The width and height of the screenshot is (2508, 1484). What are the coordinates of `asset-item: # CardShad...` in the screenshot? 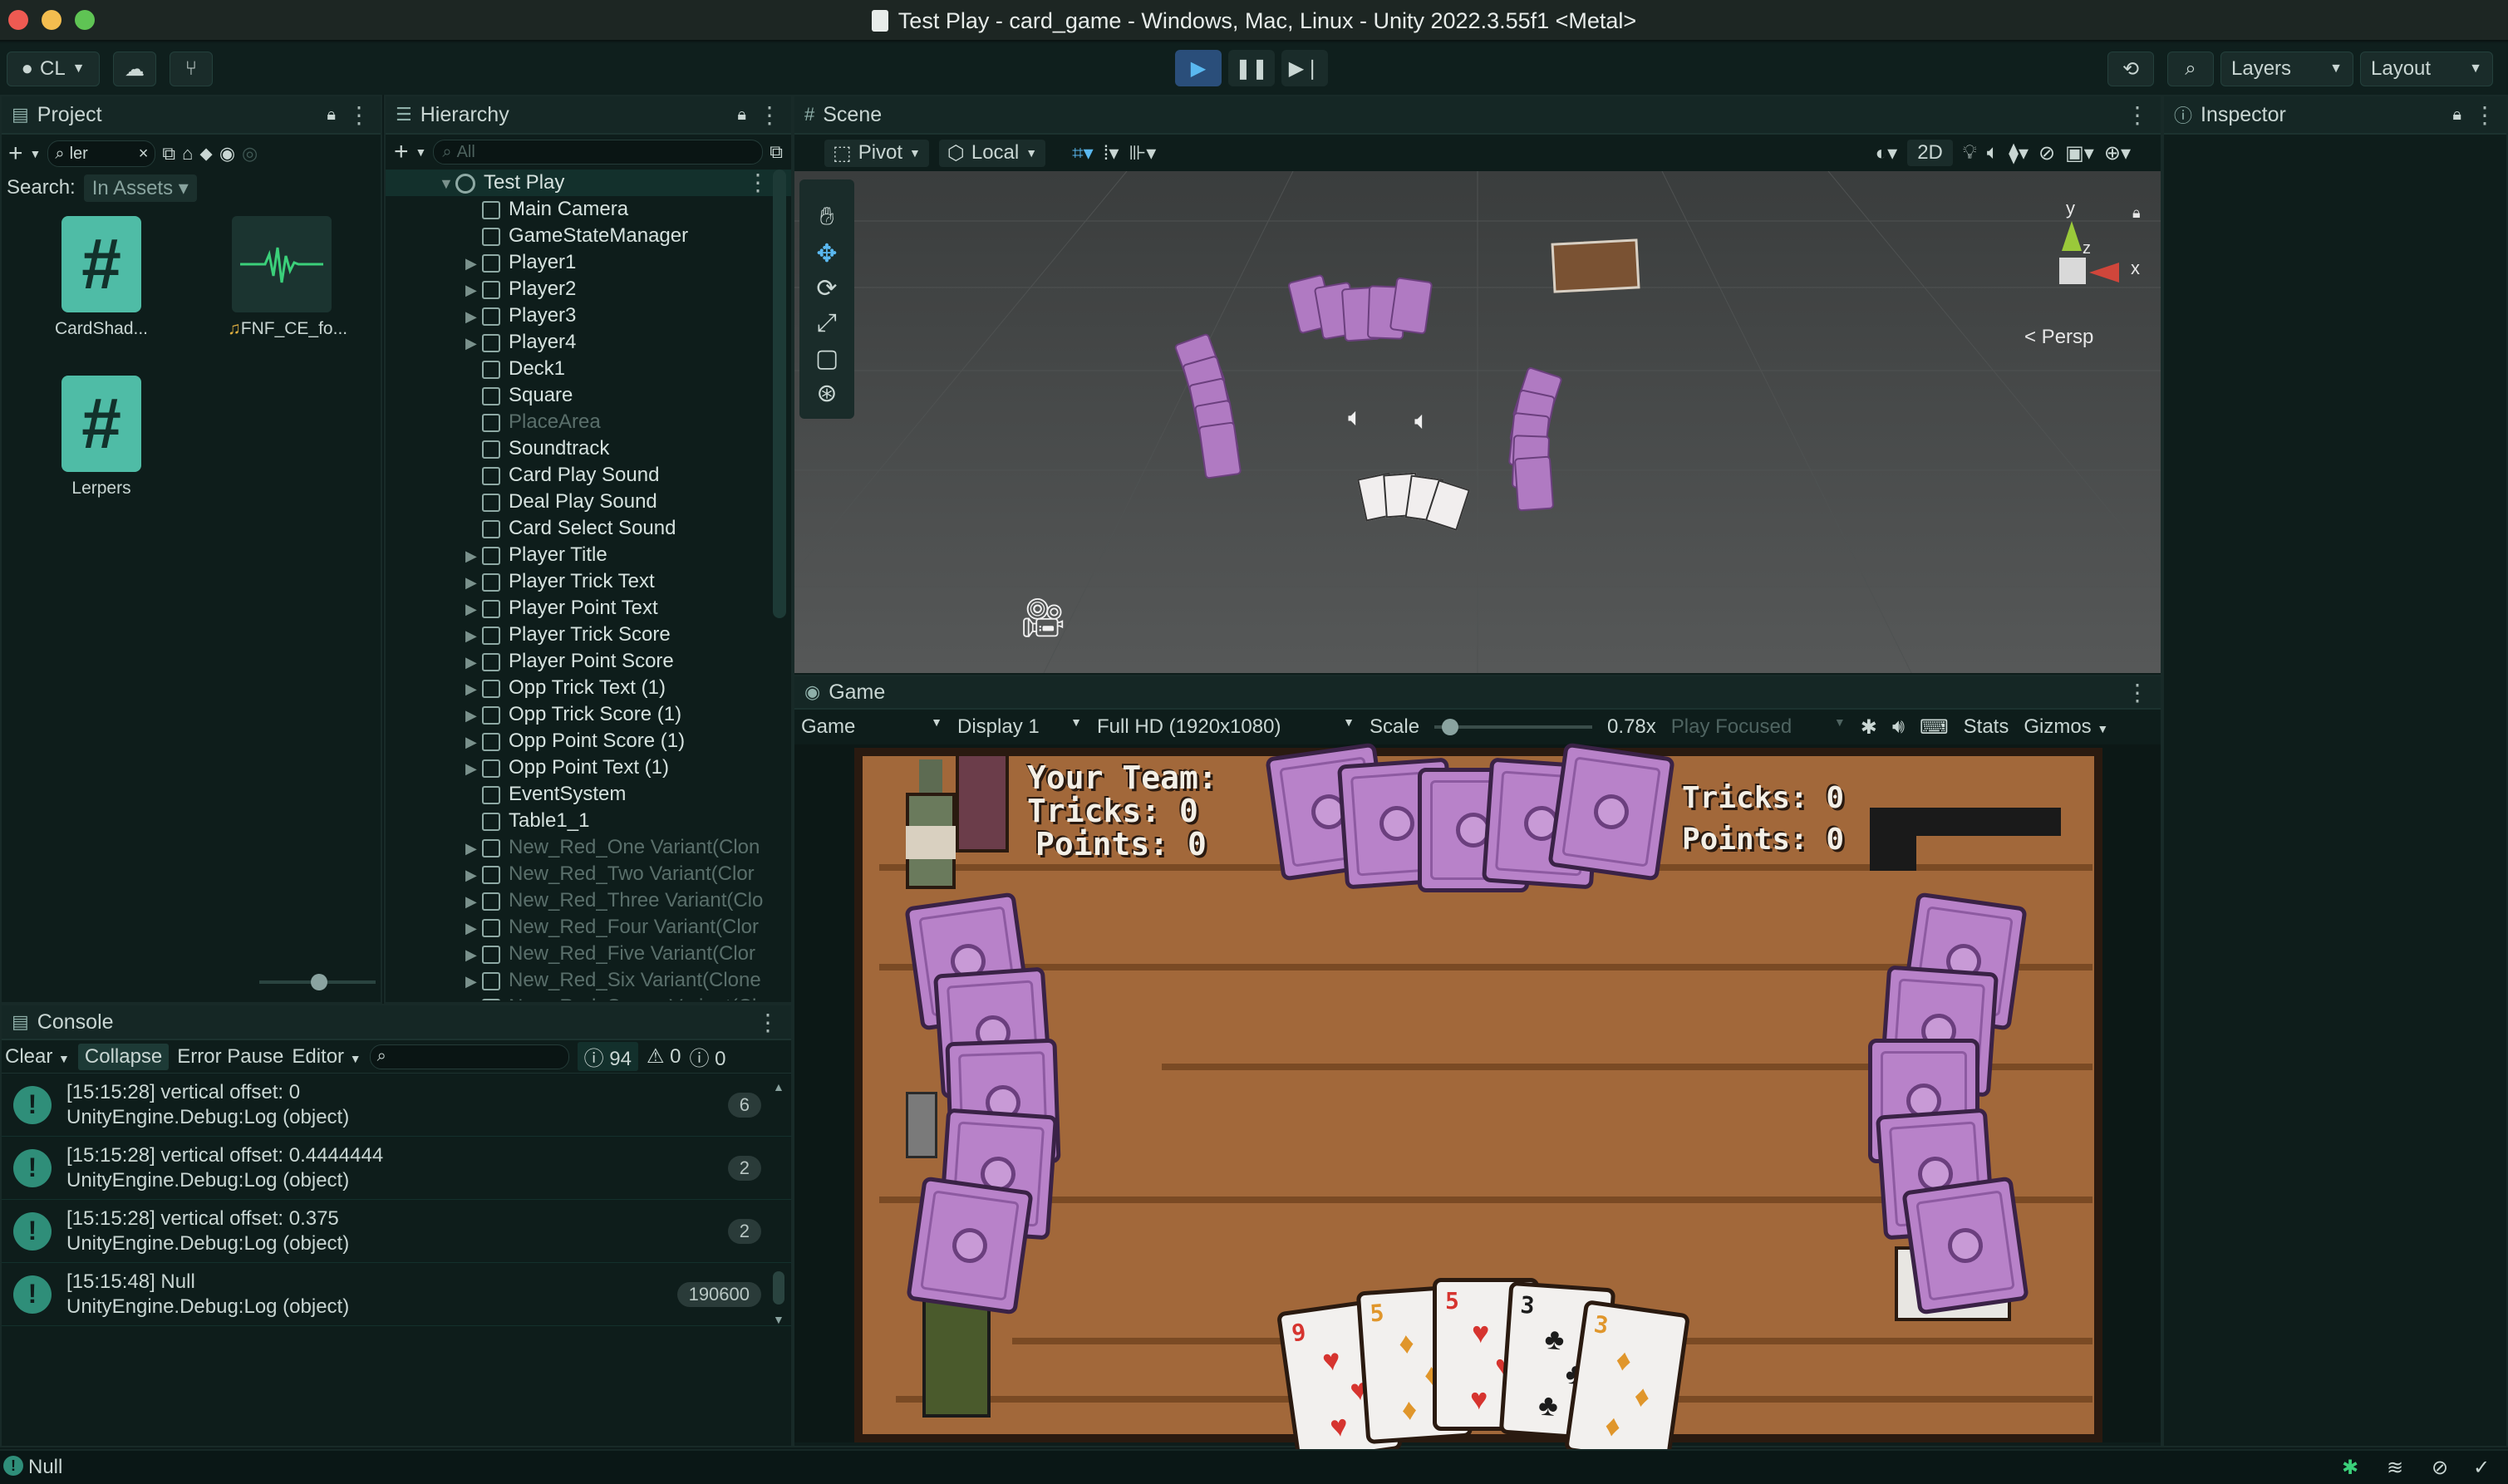 It's located at (101, 277).